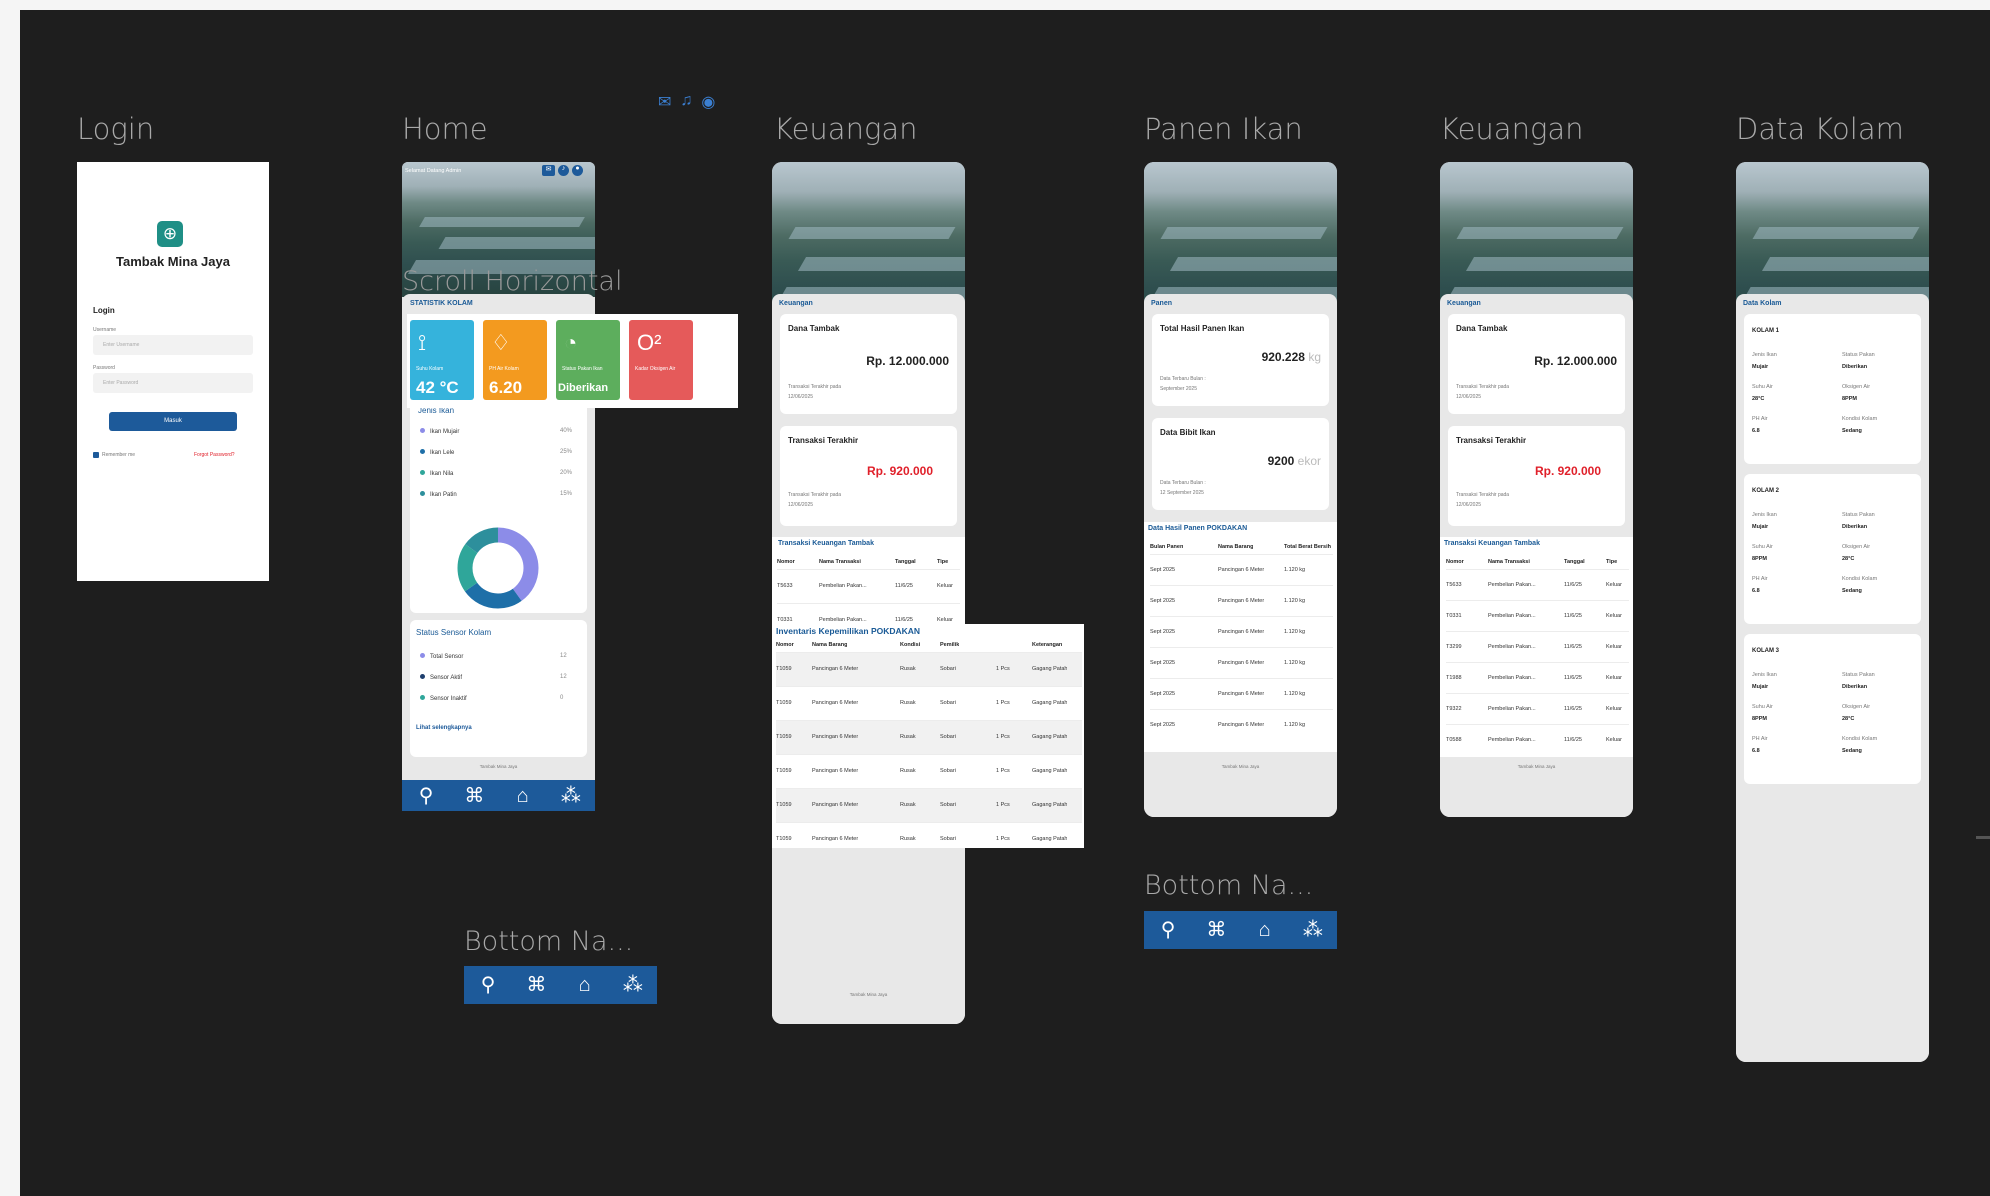  Describe the element at coordinates (496, 494) in the screenshot. I see `jenis-ikan-row: Ikan Patin 15%` at that location.